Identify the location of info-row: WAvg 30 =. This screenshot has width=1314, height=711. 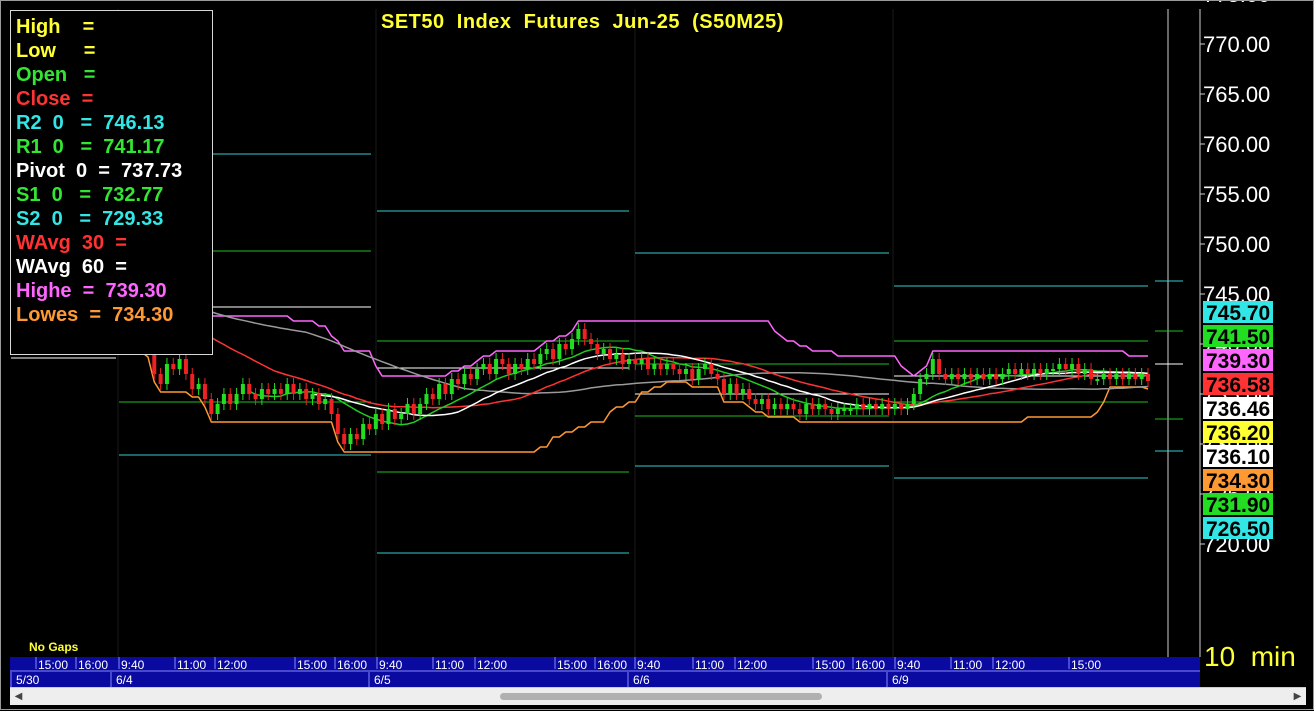
(71, 243).